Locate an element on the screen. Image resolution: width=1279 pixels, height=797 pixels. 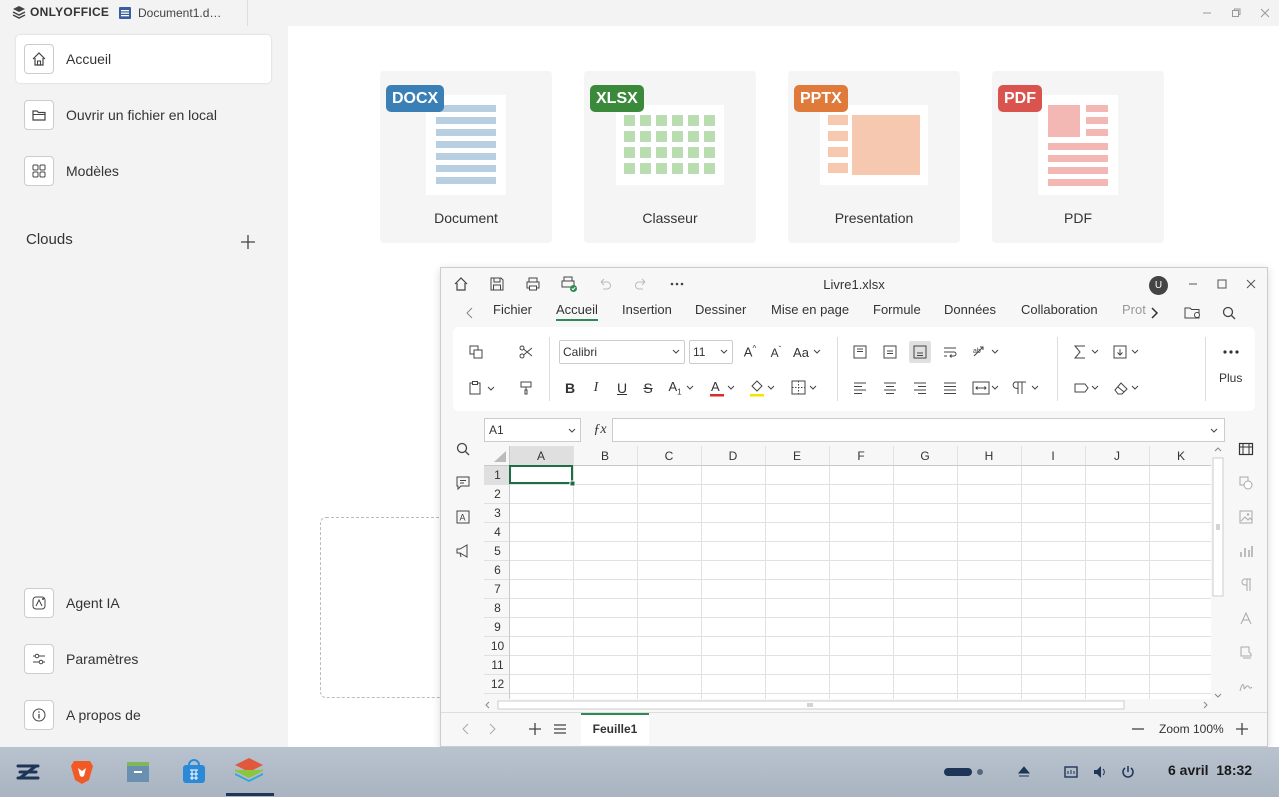
network-button is located at coordinates (1071, 772).